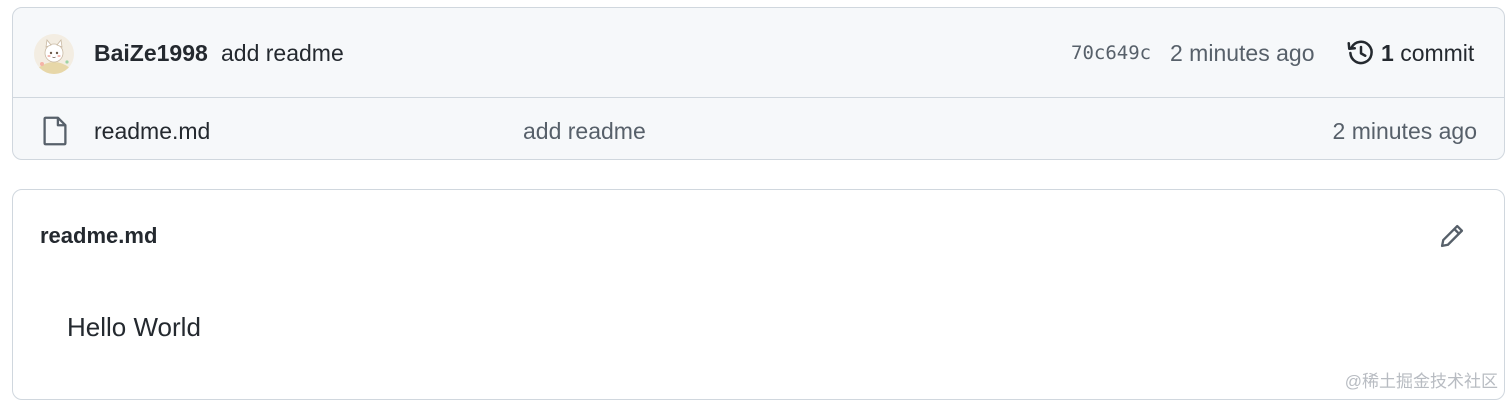 This screenshot has width=1512, height=406. Describe the element at coordinates (134, 327) in the screenshot. I see `readme-content: Hello World` at that location.